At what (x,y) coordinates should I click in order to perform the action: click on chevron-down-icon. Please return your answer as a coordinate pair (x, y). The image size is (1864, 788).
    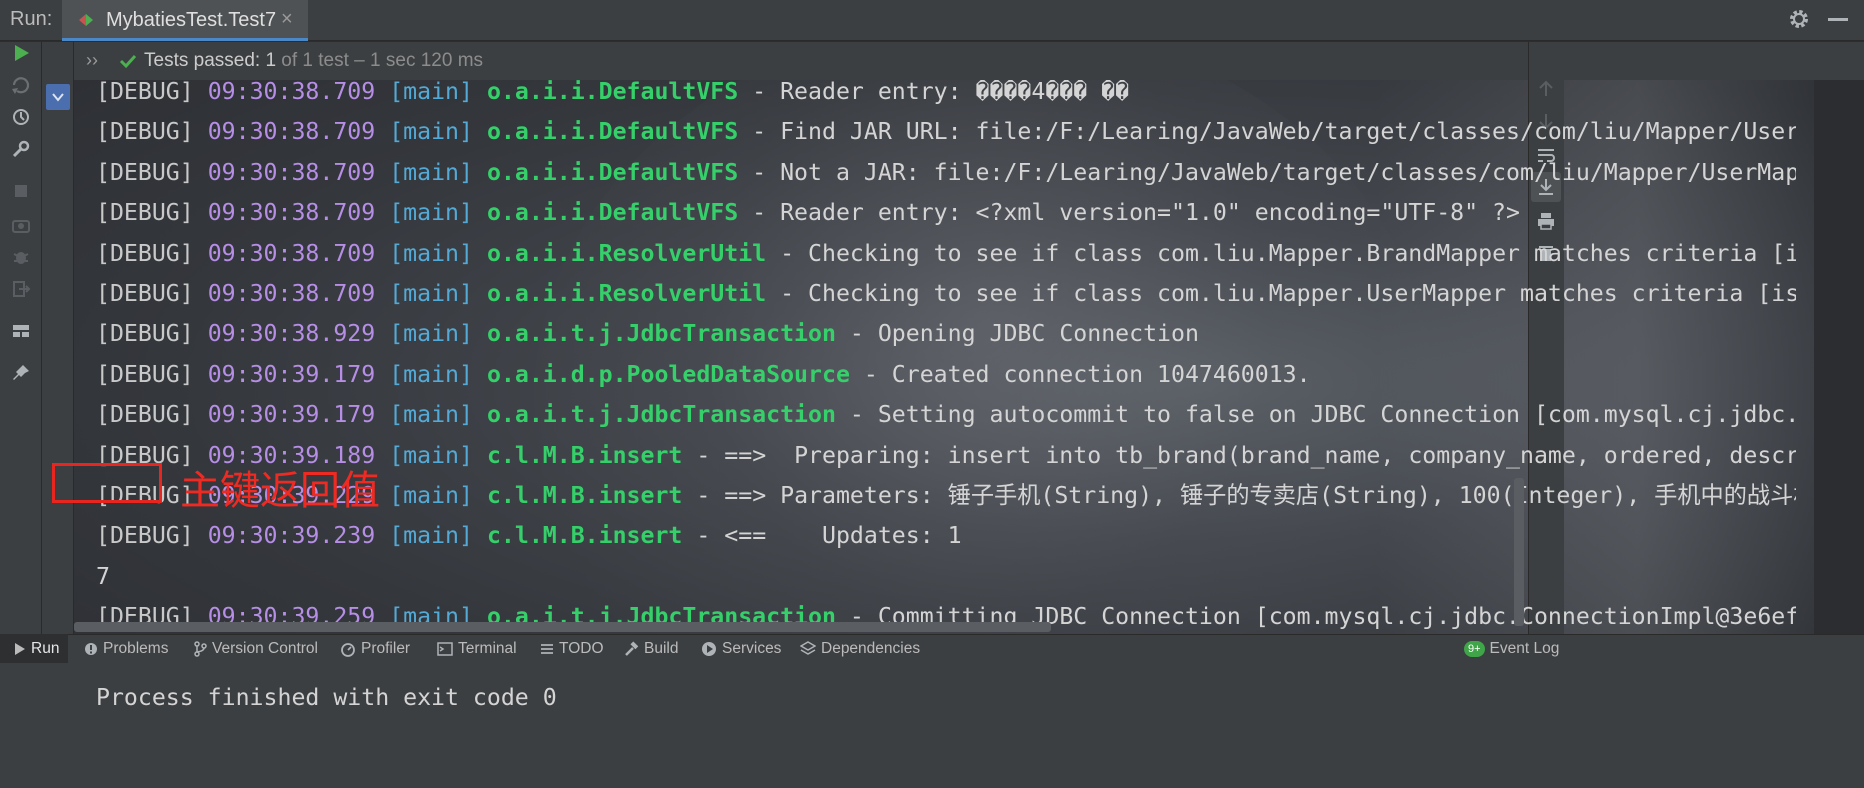
    Looking at the image, I should click on (58, 97).